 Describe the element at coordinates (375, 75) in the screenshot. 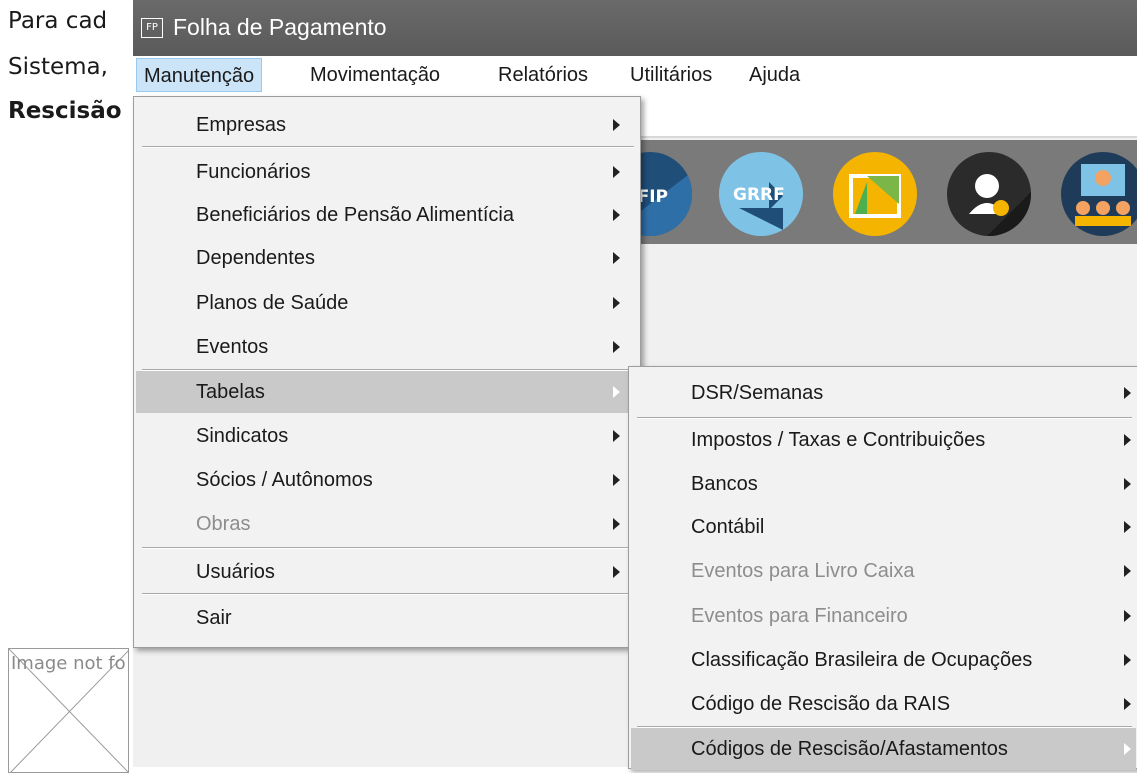

I see `menu-movimentacao: Movimentação` at that location.